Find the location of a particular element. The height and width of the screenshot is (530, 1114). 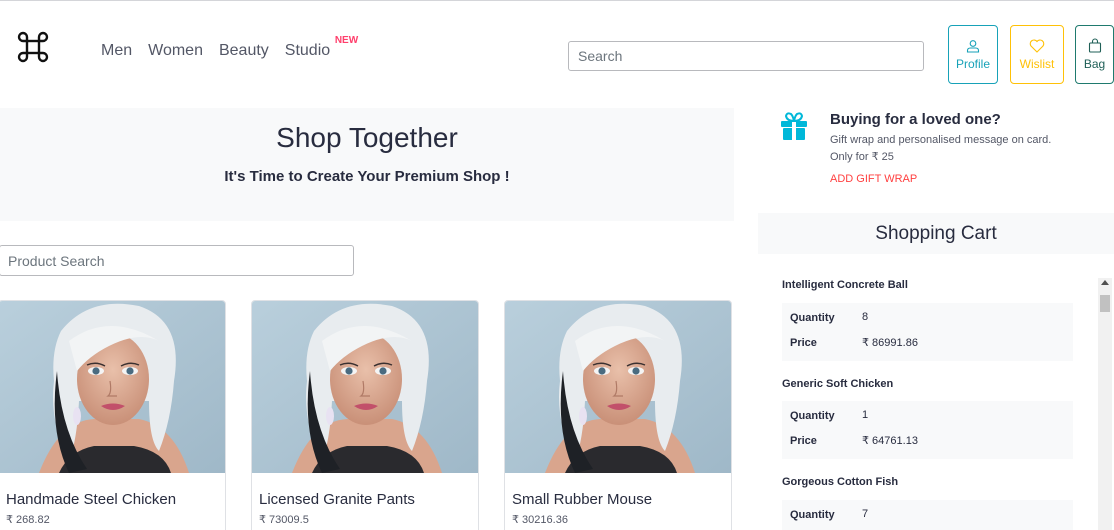

product-price: ₹ 268.82 is located at coordinates (28, 520).